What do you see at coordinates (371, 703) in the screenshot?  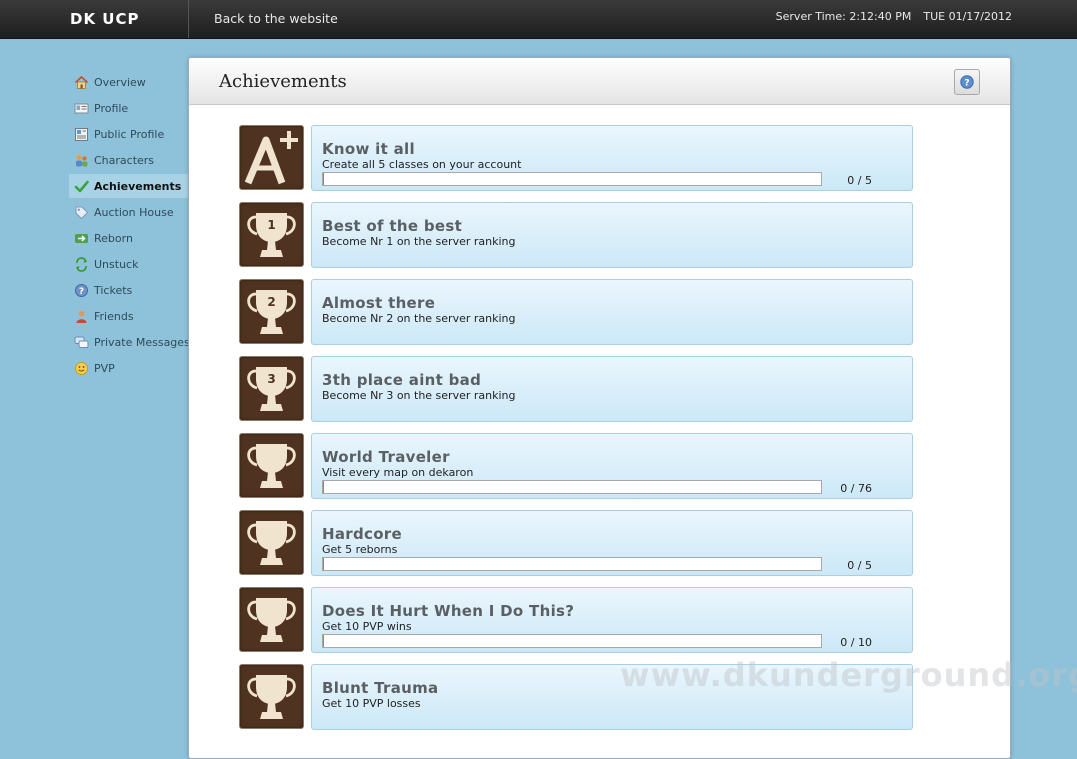 I see `achievement-description: Get 10 PVP losses` at bounding box center [371, 703].